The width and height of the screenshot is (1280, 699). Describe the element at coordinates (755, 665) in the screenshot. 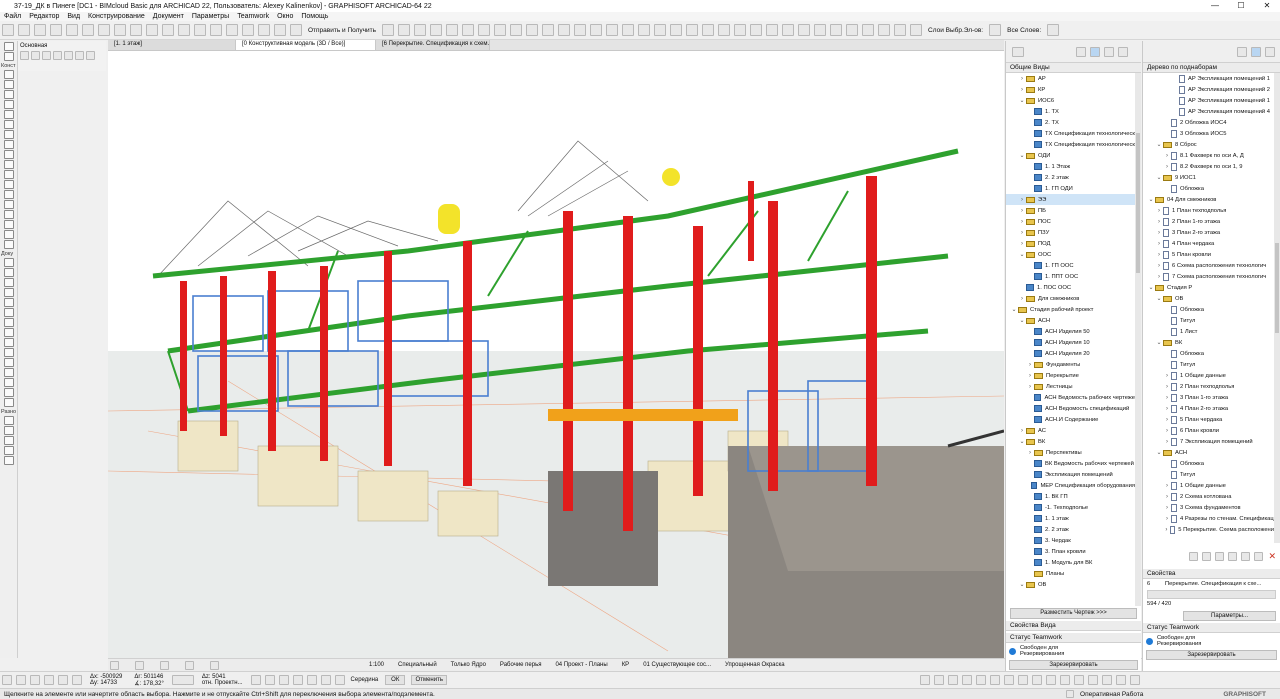

I see `shading-selector: Упрощенная Окраска` at that location.